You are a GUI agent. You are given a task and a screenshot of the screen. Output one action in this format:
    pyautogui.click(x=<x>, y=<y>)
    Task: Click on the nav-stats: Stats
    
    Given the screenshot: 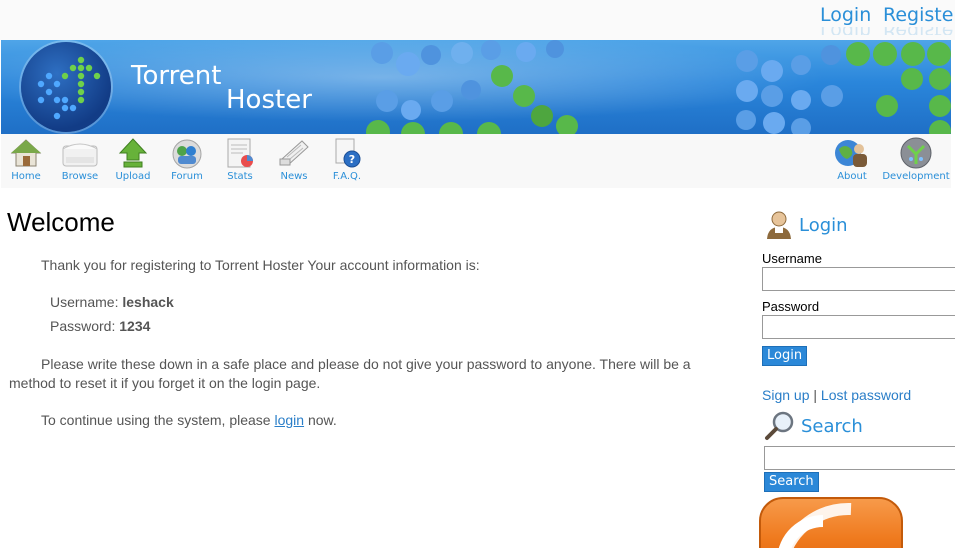 What is the action you would take?
    pyautogui.click(x=240, y=159)
    